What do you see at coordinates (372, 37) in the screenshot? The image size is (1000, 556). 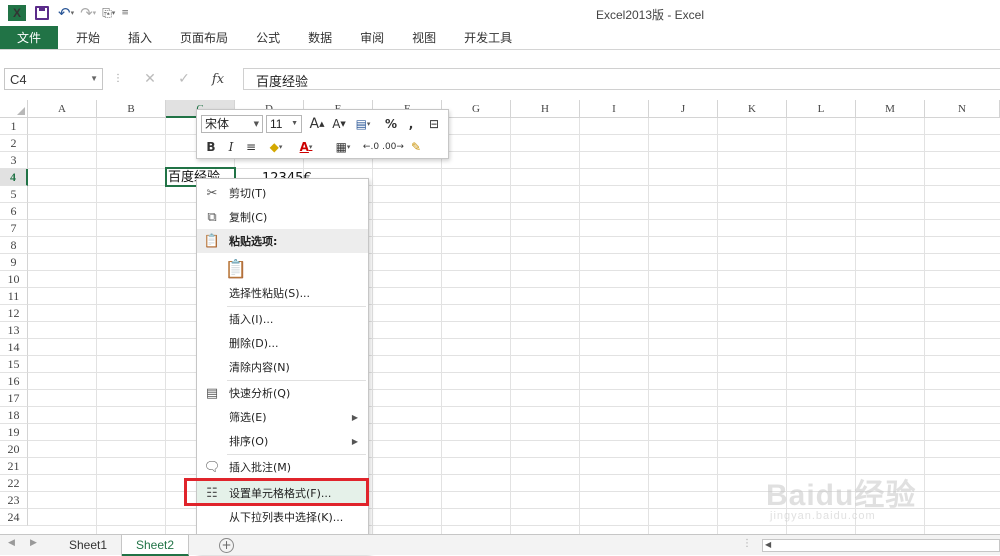 I see `tab-review: 审阅` at bounding box center [372, 37].